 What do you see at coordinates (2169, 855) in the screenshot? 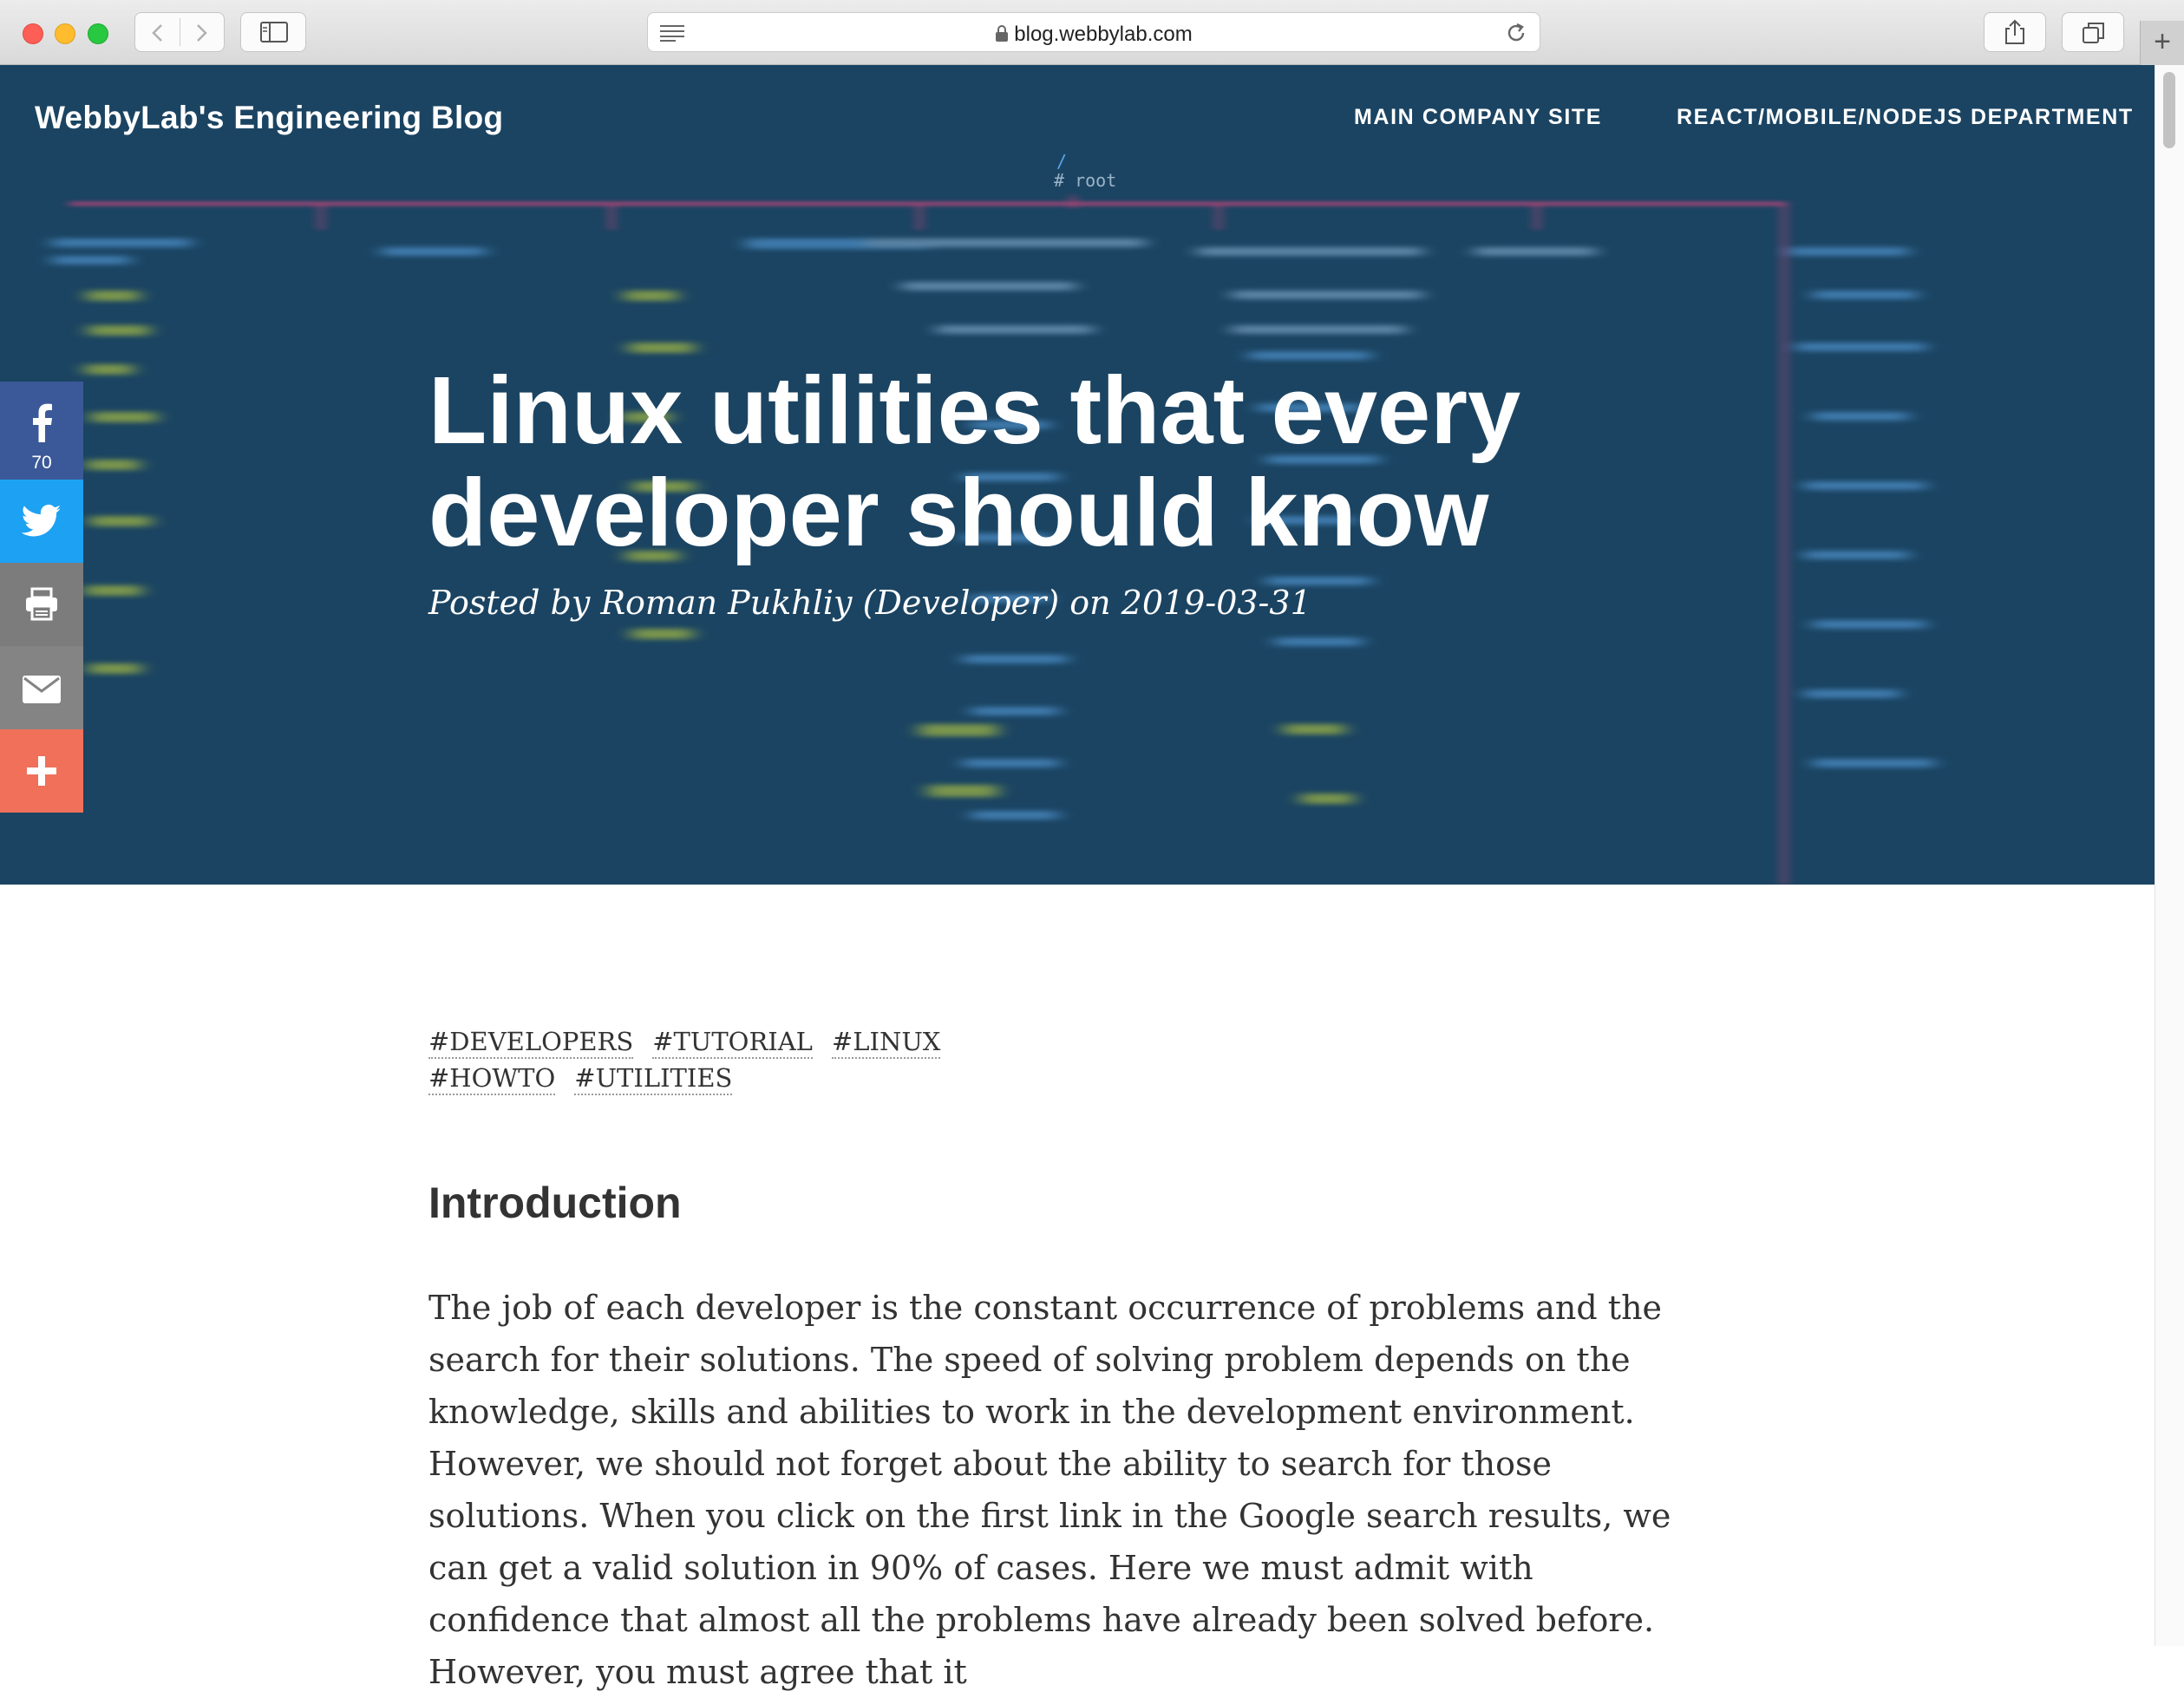
I see `page-scrollbar` at bounding box center [2169, 855].